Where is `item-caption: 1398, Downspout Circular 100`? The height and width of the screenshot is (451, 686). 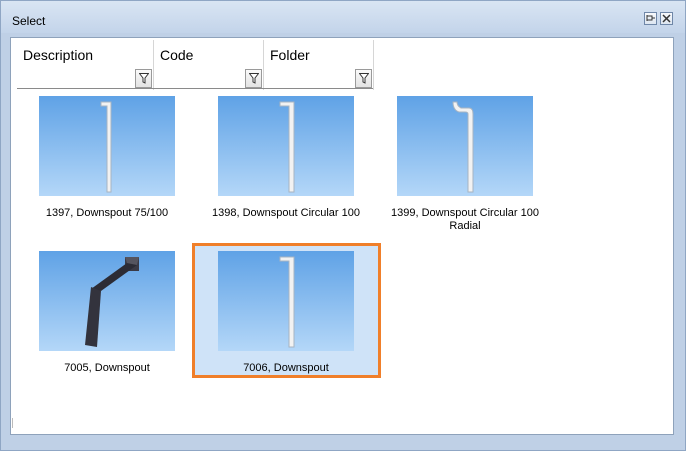 item-caption: 1398, Downspout Circular 100 is located at coordinates (286, 213).